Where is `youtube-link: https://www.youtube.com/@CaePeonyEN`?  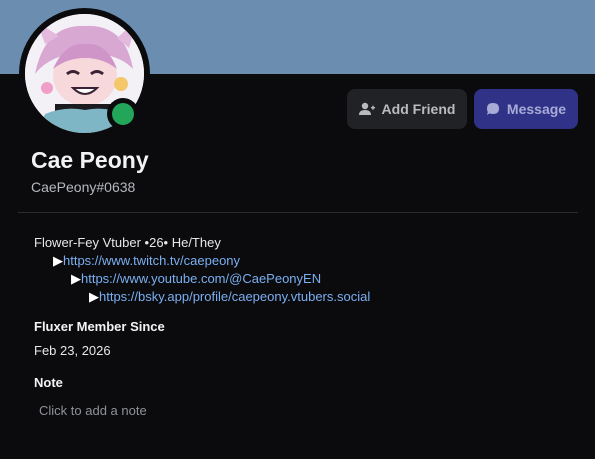 youtube-link: https://www.youtube.com/@CaePeonyEN is located at coordinates (201, 278).